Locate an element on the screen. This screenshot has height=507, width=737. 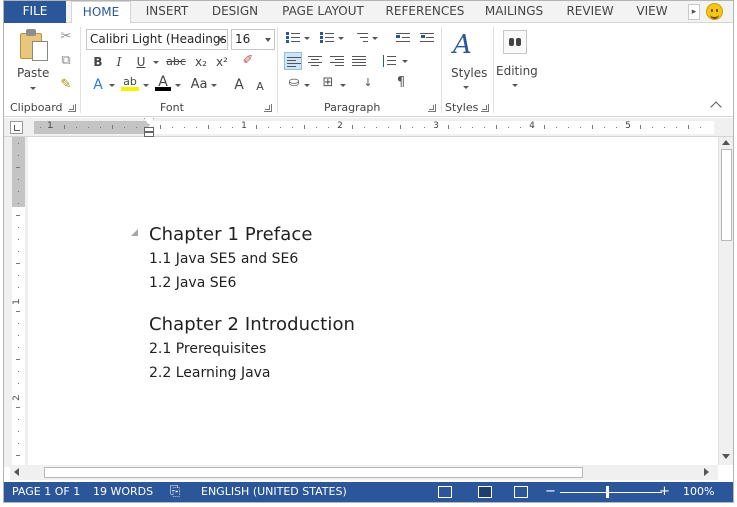
scroll-left-arrow is located at coordinates (16, 472).